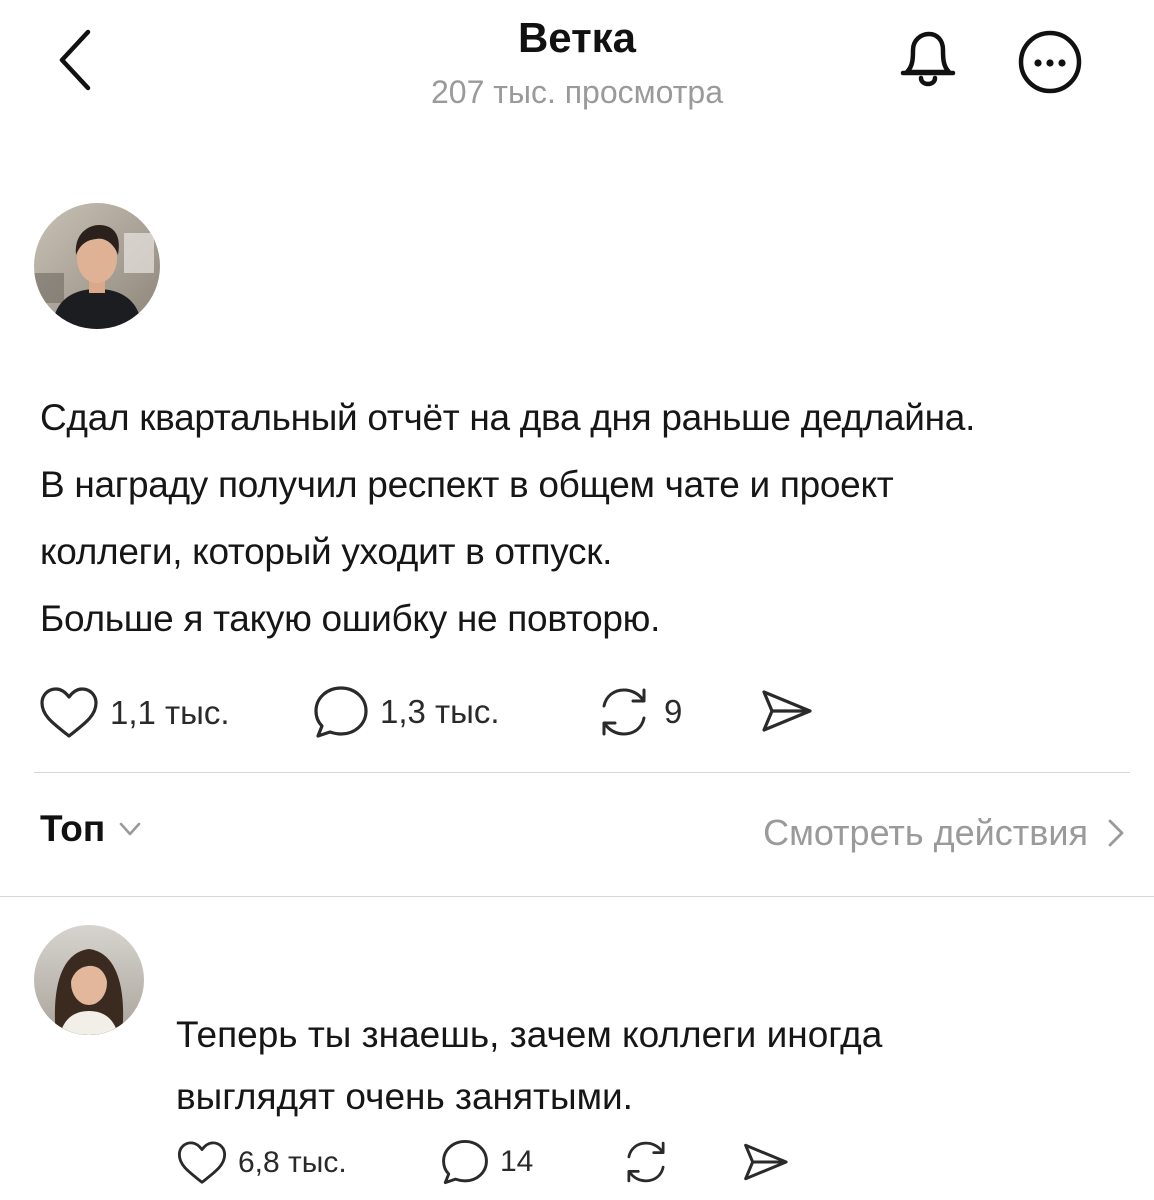  I want to click on reply-like-button: 6,8 тыс., so click(261, 1163).